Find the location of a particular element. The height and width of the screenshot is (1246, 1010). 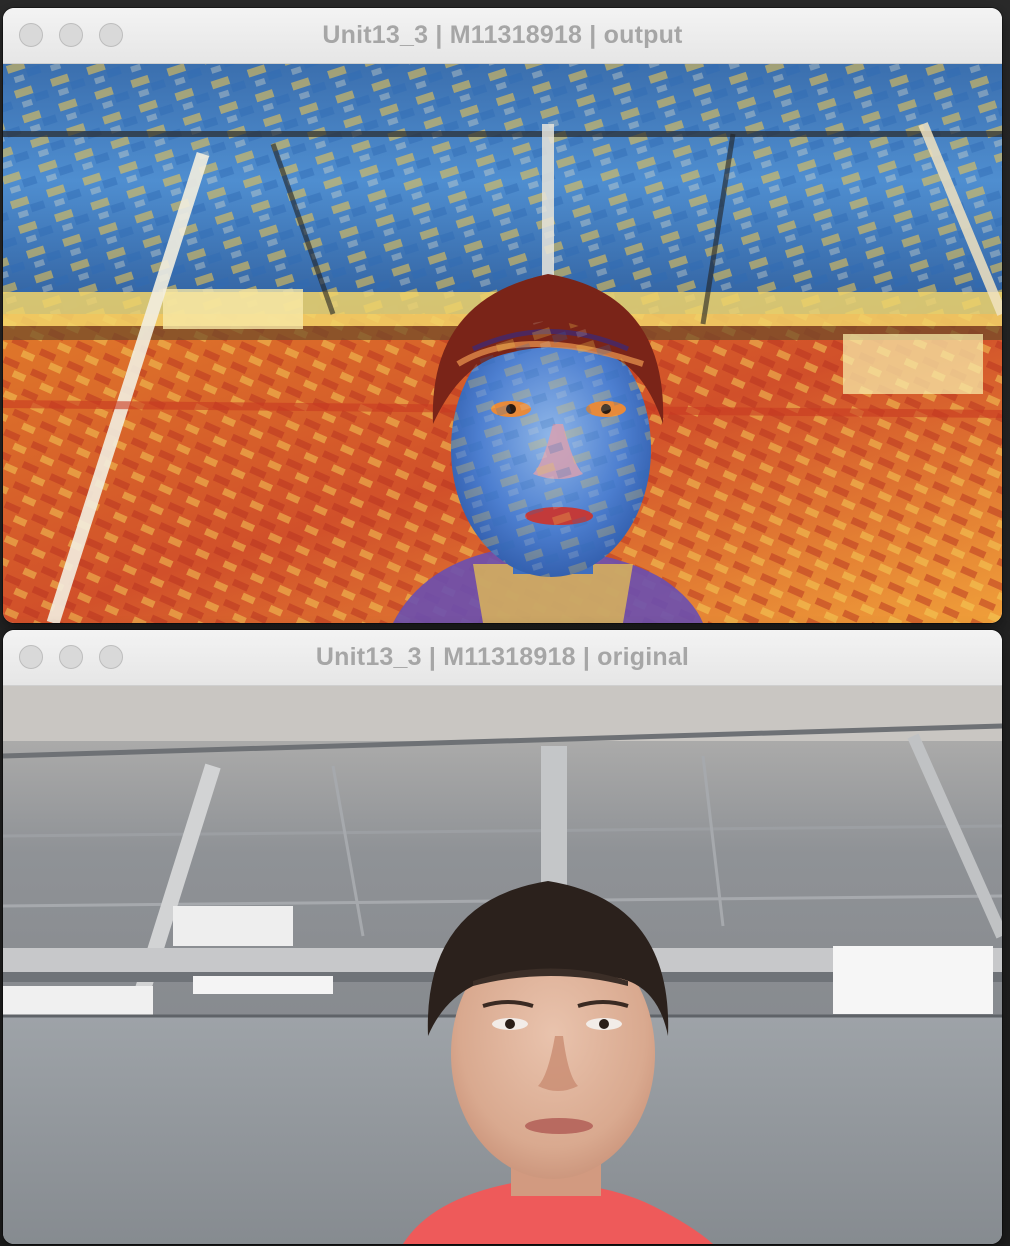

output-titlebar: Unit13_3 | M11318918 | output is located at coordinates (502, 36).